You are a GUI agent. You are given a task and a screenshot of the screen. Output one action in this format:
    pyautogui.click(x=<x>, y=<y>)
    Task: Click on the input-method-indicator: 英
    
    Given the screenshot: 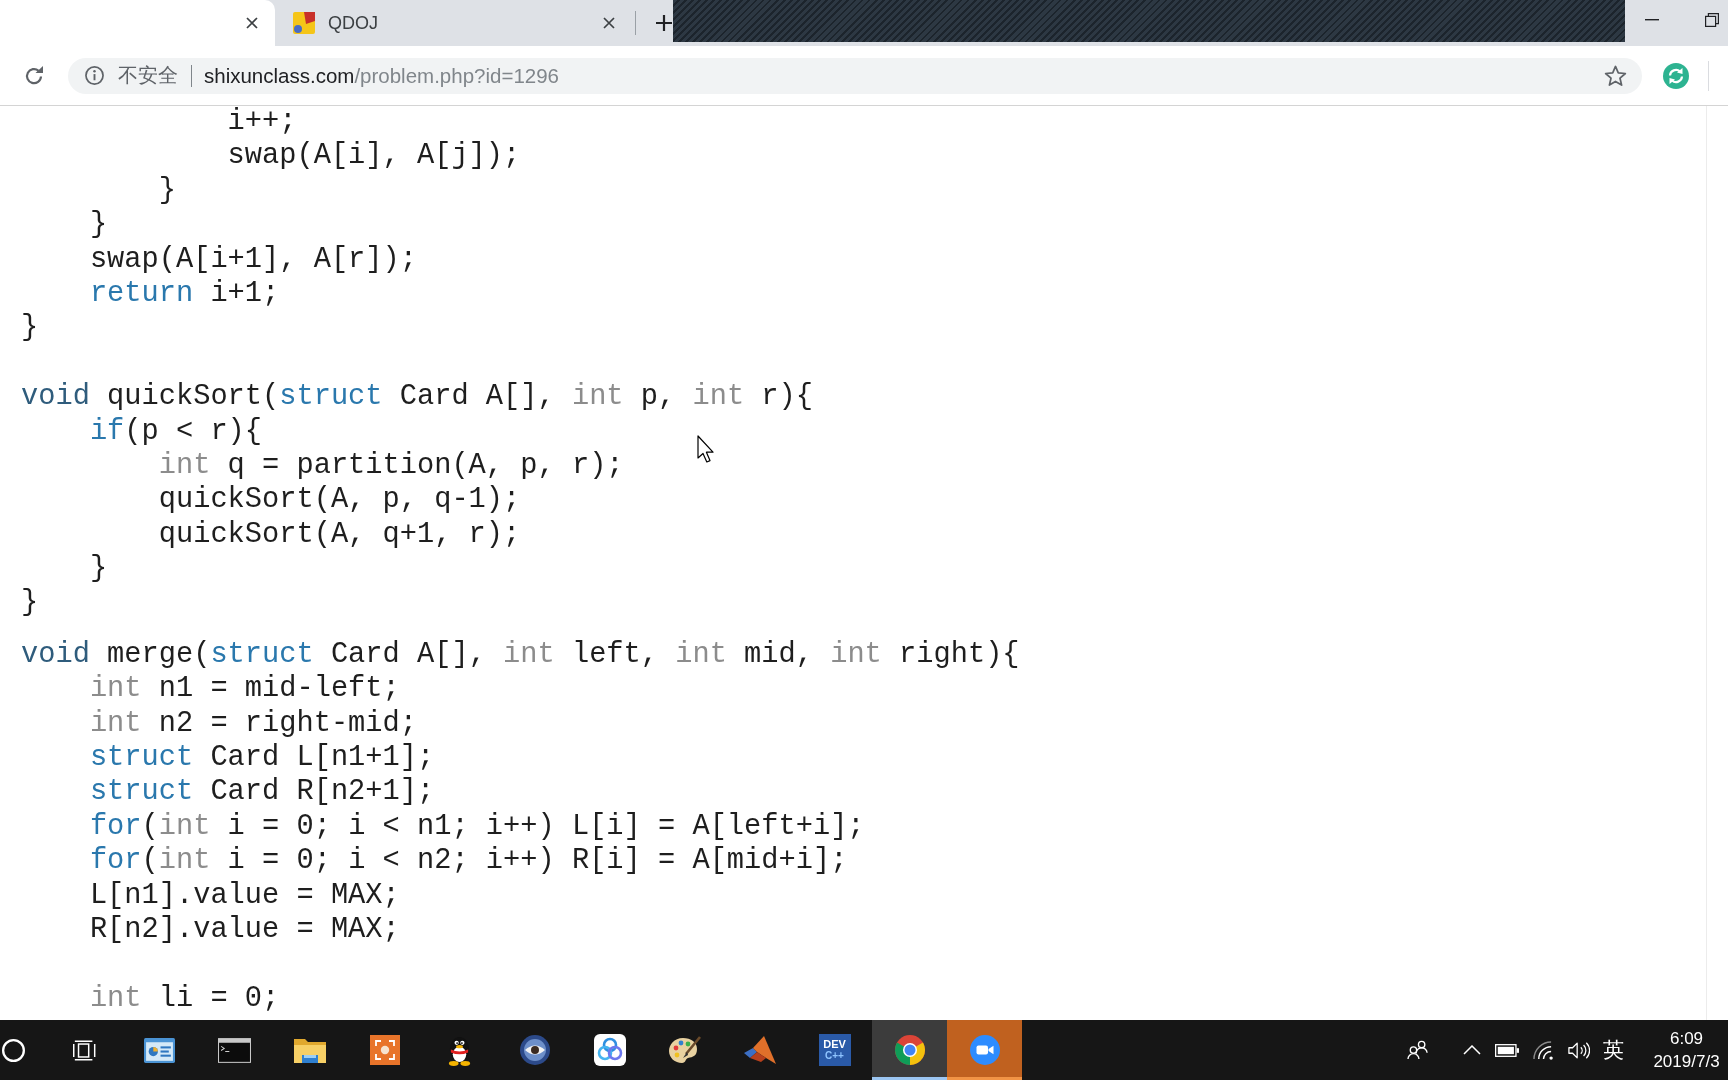 What is the action you would take?
    pyautogui.click(x=1613, y=1050)
    